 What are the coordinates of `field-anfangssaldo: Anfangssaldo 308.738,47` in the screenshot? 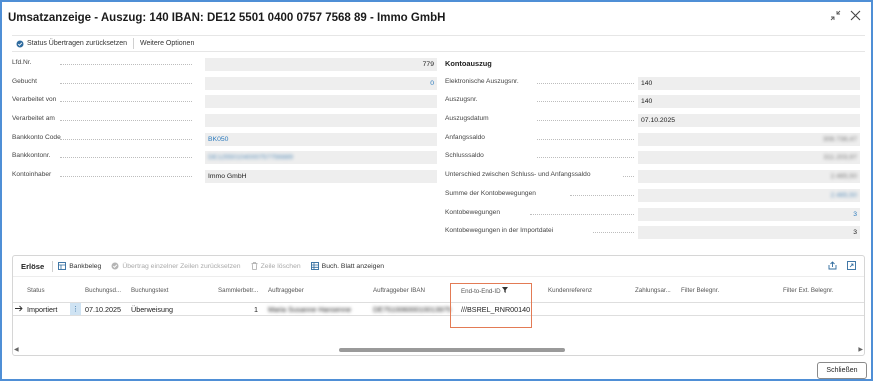 It's located at (652, 139).